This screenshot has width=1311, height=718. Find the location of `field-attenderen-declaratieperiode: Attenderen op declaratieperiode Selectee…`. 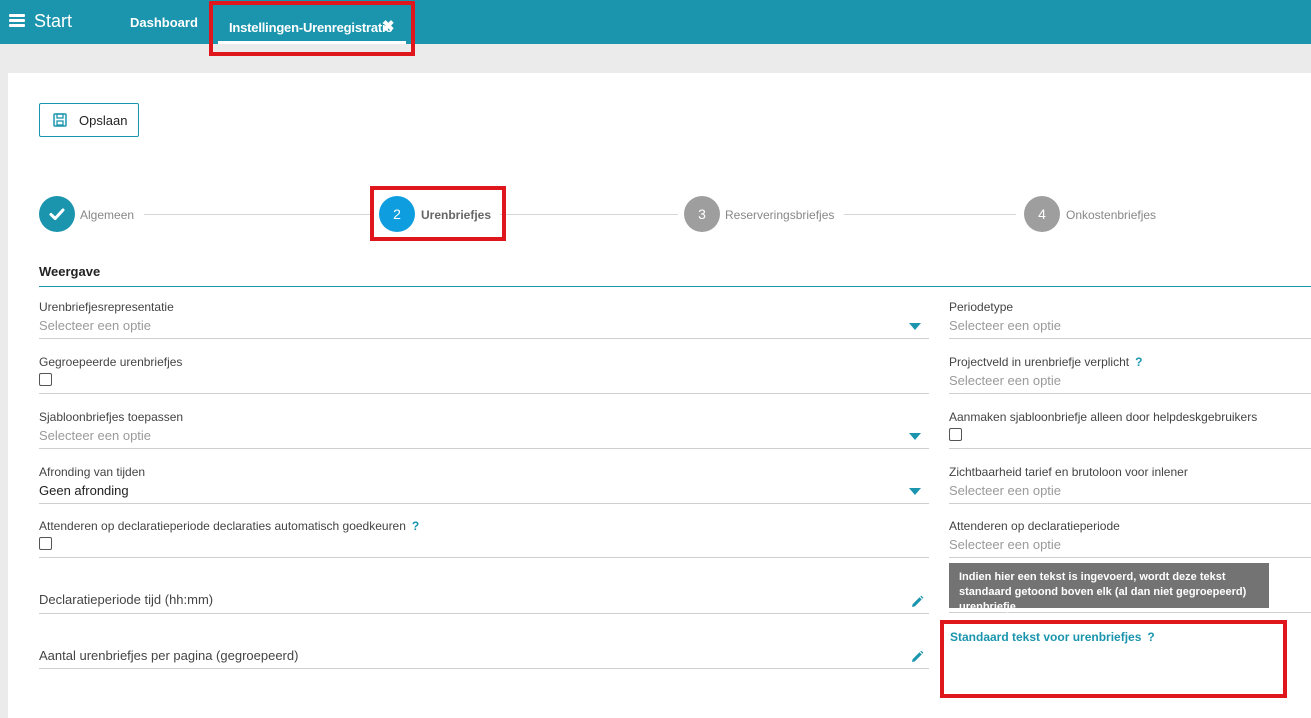

field-attenderen-declaratieperiode: Attenderen op declaratieperiode Selectee… is located at coordinates (1130, 538).